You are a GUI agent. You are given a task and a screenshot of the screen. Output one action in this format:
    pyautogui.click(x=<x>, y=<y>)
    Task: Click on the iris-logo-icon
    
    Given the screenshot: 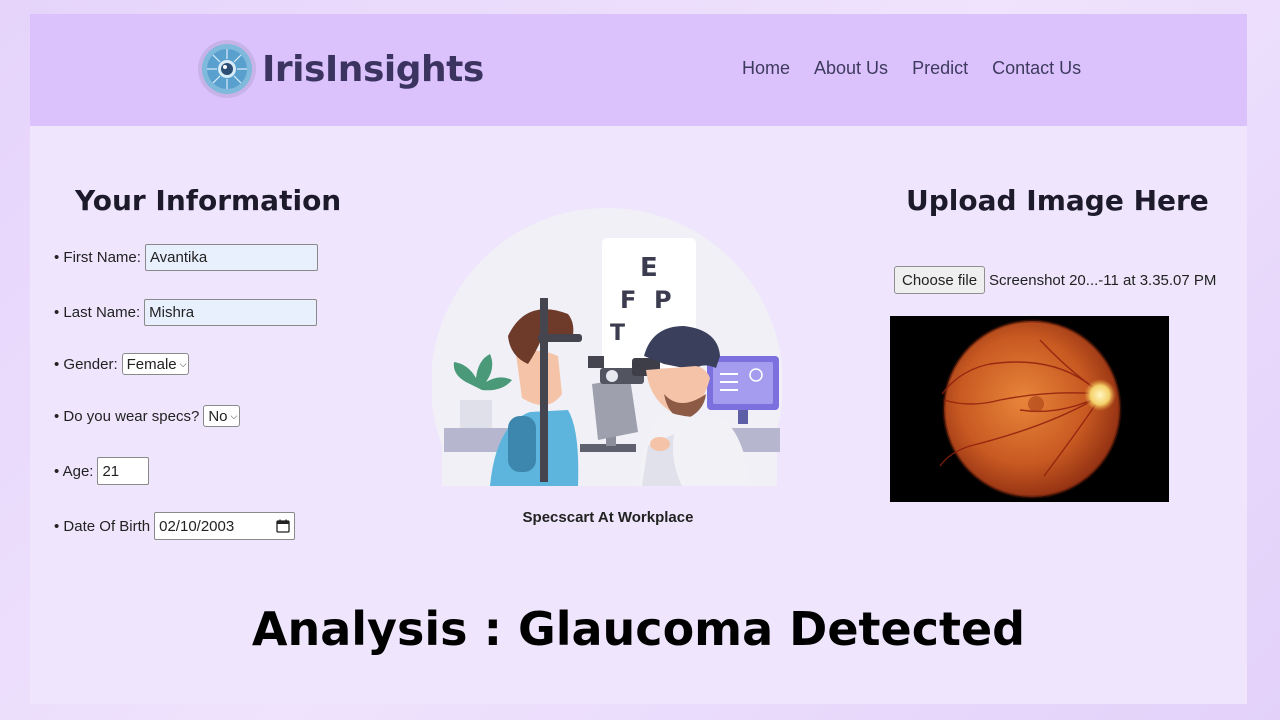 What is the action you would take?
    pyautogui.click(x=227, y=69)
    